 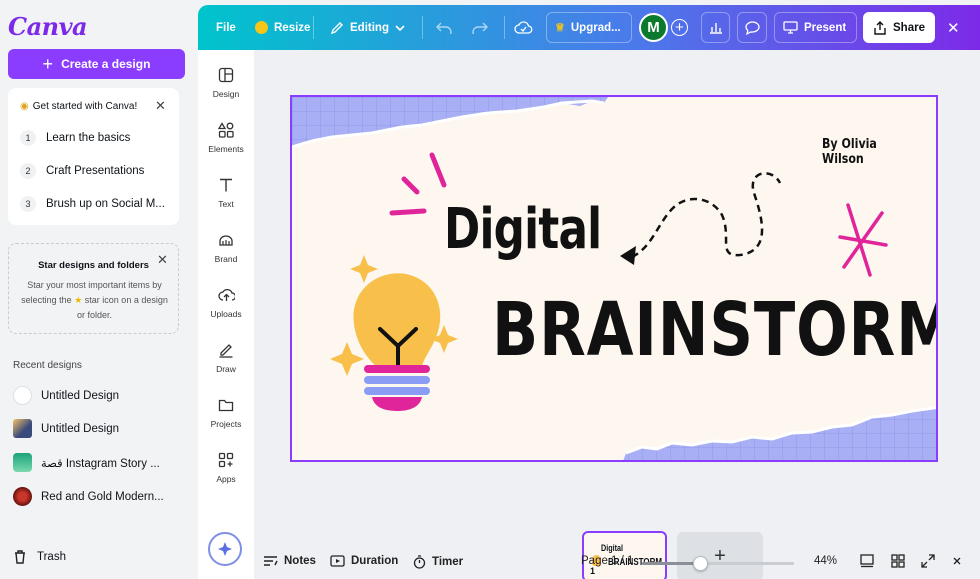 I want to click on comment-icon, so click(x=752, y=27).